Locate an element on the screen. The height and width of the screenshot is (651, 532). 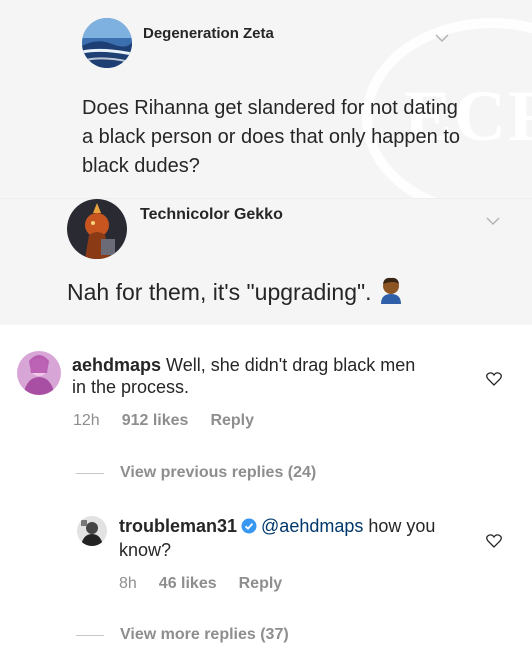
mention-link: @aehdmaps is located at coordinates (312, 526).